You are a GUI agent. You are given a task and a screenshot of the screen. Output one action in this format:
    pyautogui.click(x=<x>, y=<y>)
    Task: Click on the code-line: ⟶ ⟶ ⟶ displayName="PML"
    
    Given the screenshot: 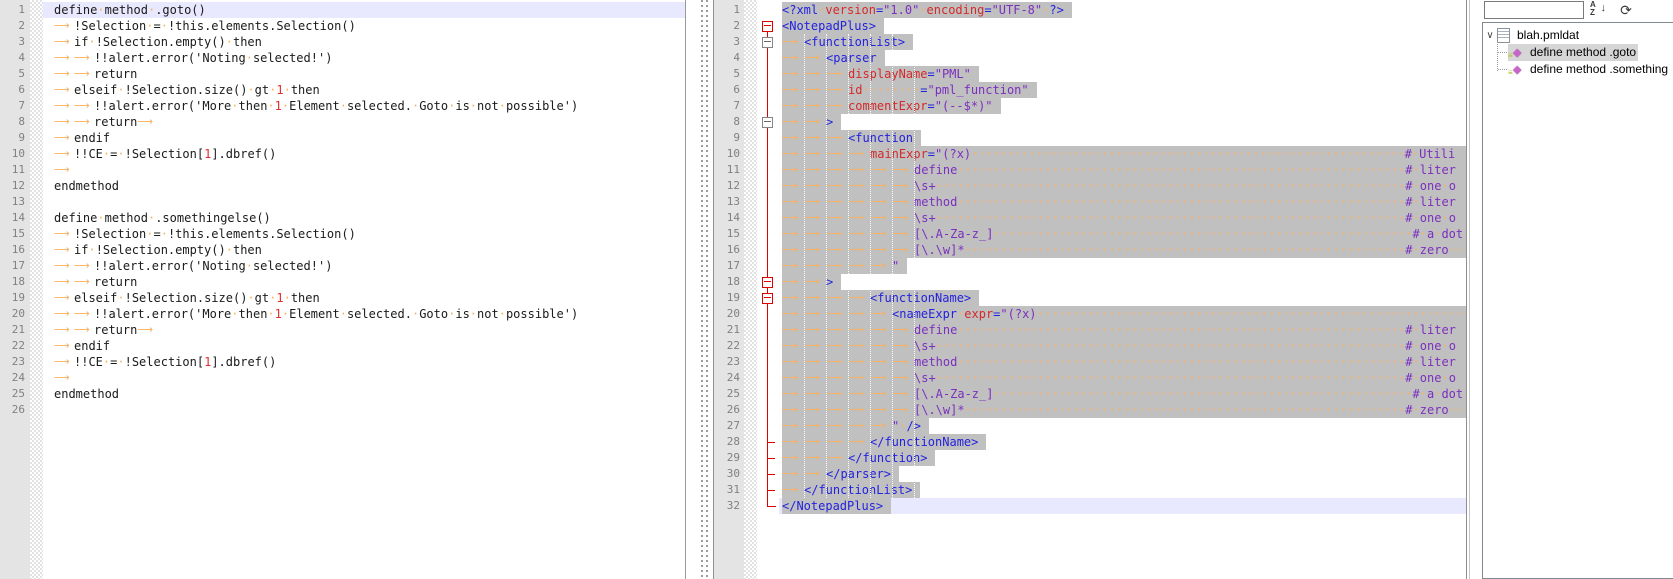 What is the action you would take?
    pyautogui.click(x=1122, y=74)
    